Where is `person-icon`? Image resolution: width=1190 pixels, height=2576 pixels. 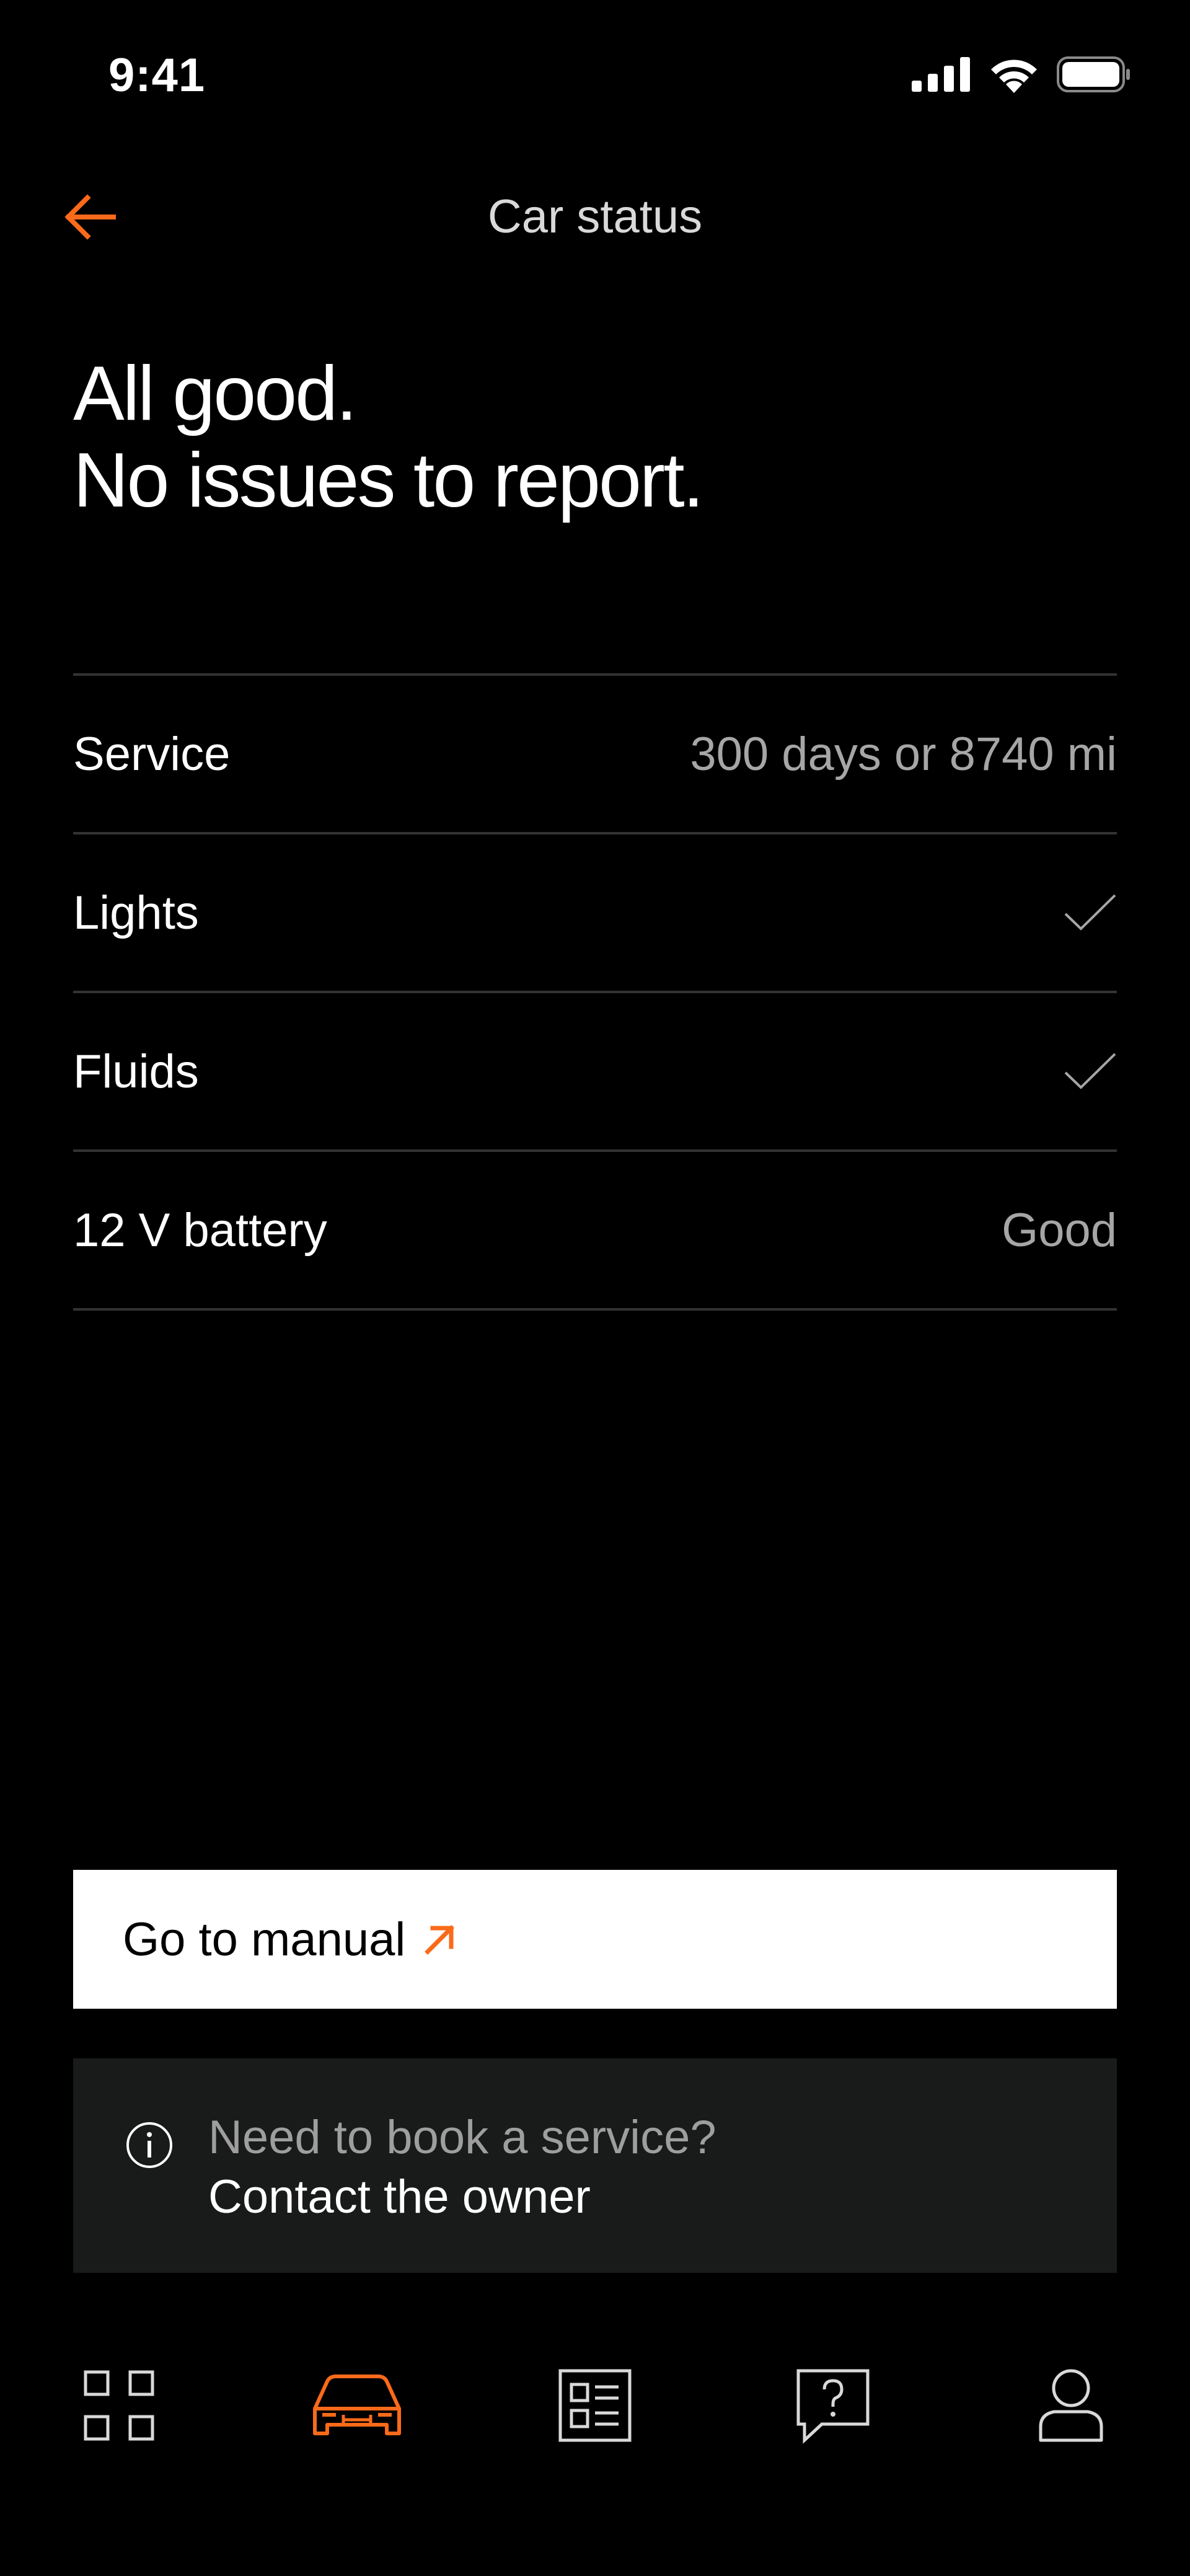
person-icon is located at coordinates (1071, 2405).